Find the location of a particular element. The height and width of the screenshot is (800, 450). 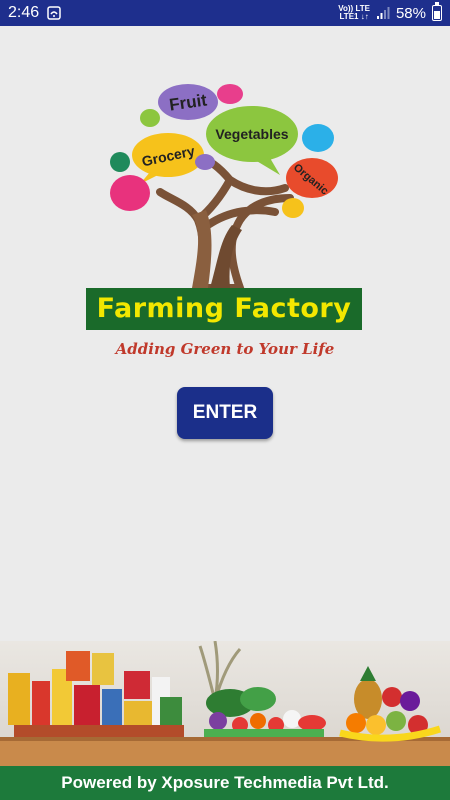

bubble-yellow-small is located at coordinates (293, 208).